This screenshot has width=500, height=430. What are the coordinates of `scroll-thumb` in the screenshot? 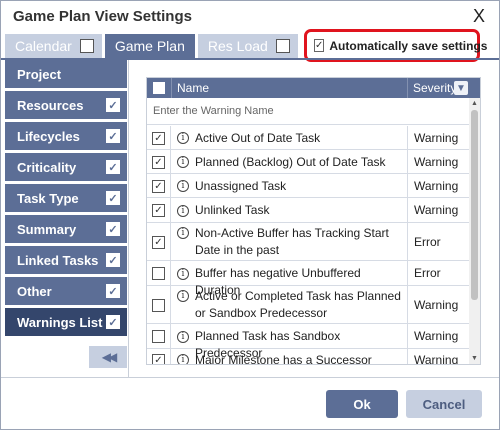 It's located at (474, 205).